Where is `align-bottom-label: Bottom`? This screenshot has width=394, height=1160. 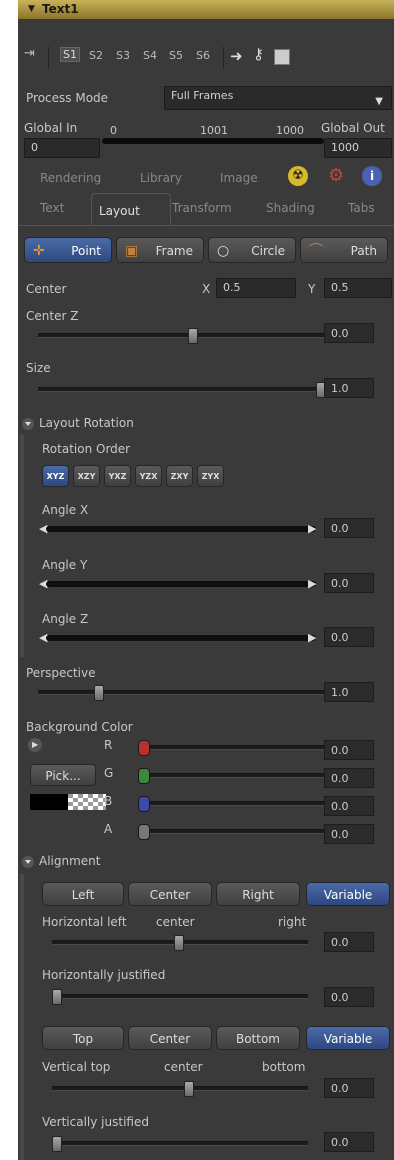 align-bottom-label: Bottom is located at coordinates (257, 1039).